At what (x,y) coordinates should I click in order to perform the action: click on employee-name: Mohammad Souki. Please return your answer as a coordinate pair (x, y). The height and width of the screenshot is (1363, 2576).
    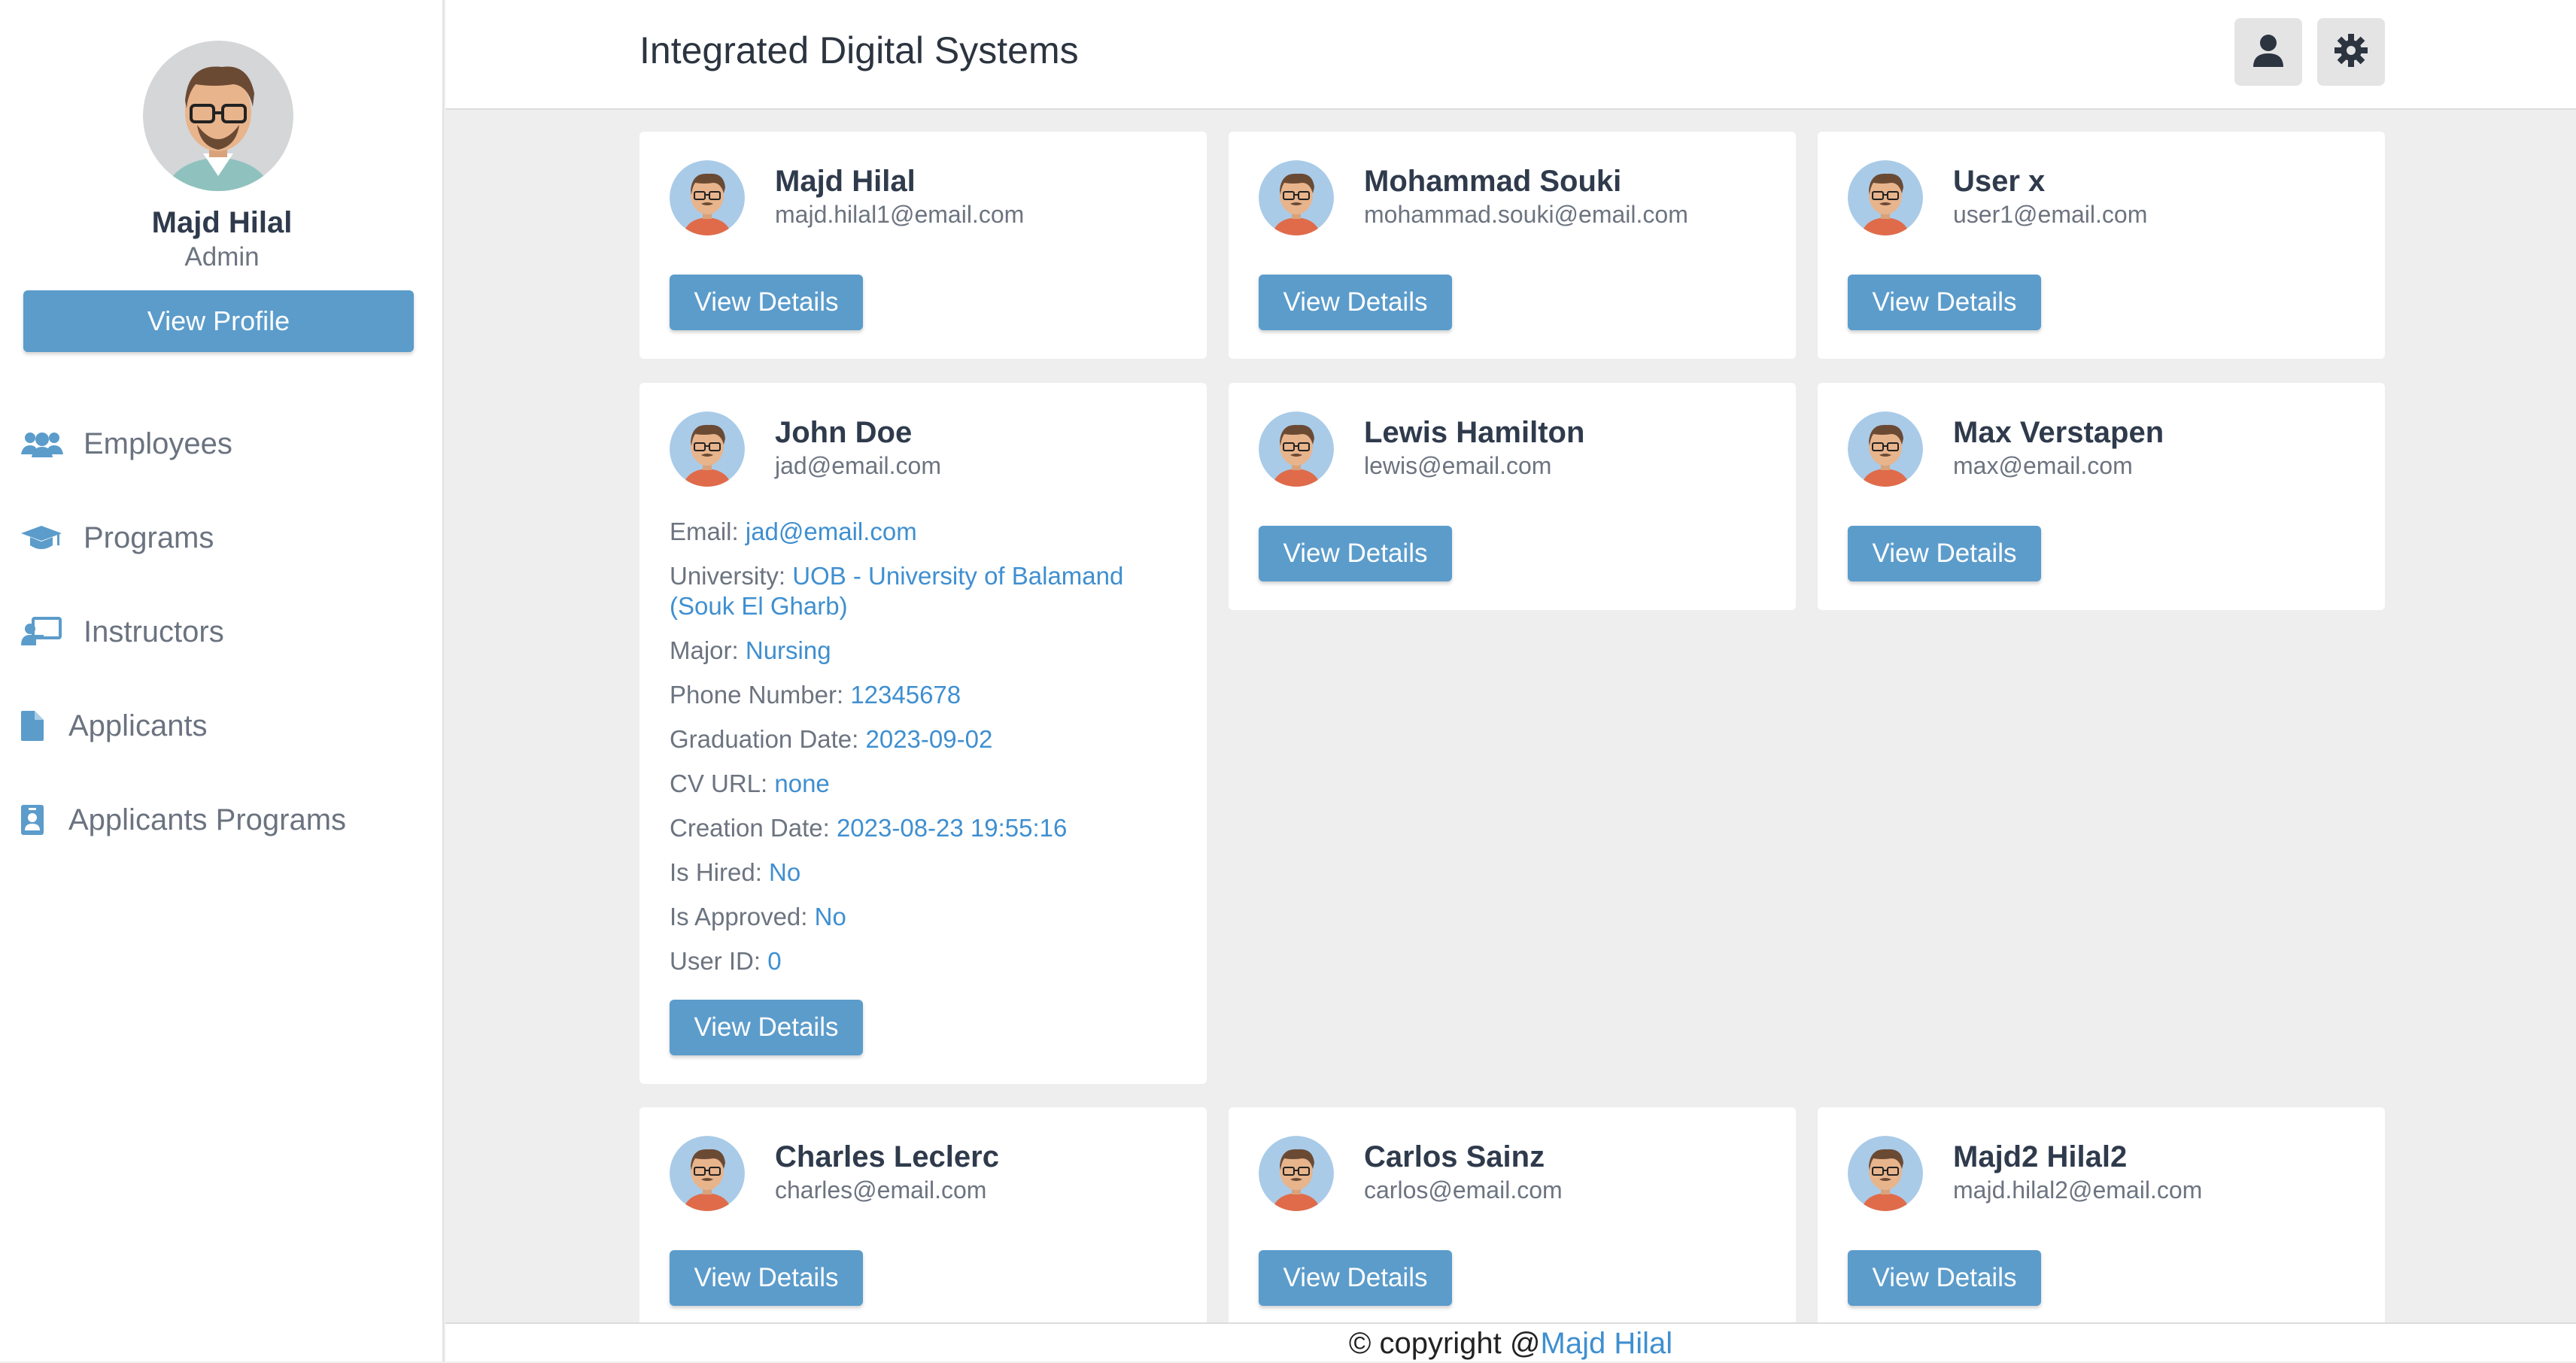
    Looking at the image, I should click on (1493, 181).